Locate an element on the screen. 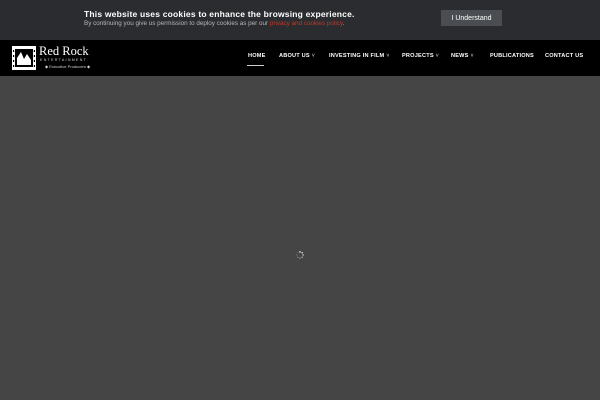 This screenshot has width=600, height=400. nav-item-projects: PROJECTS ˅ is located at coordinates (420, 56).